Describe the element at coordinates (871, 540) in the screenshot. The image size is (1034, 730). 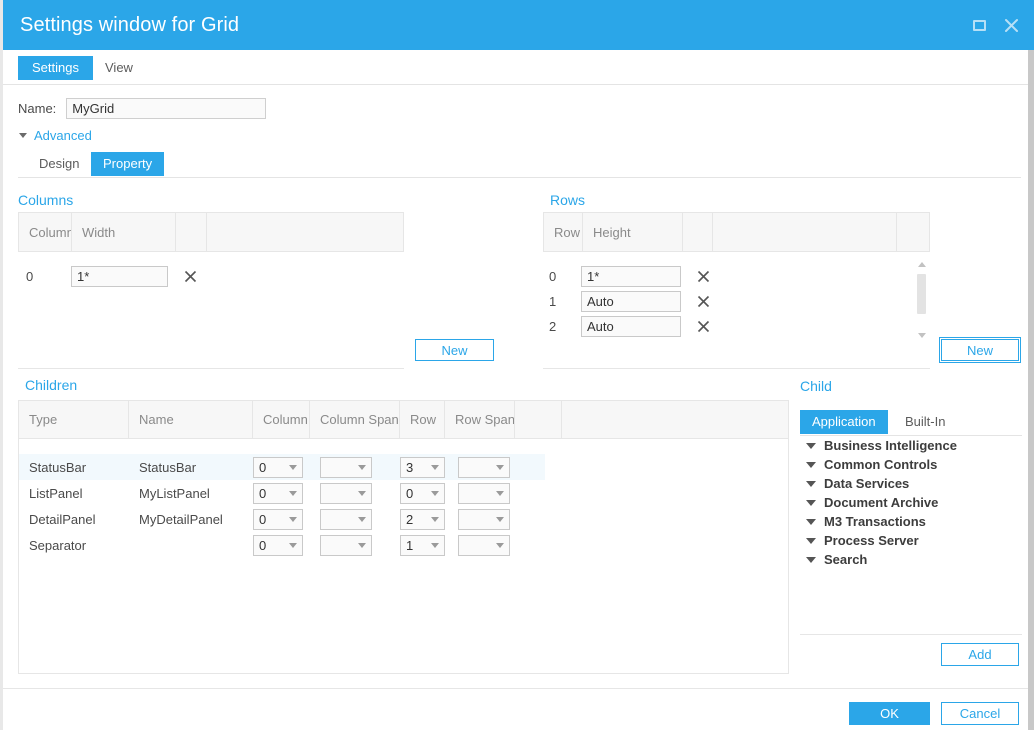
I see `tree-item-label: Process Server` at that location.